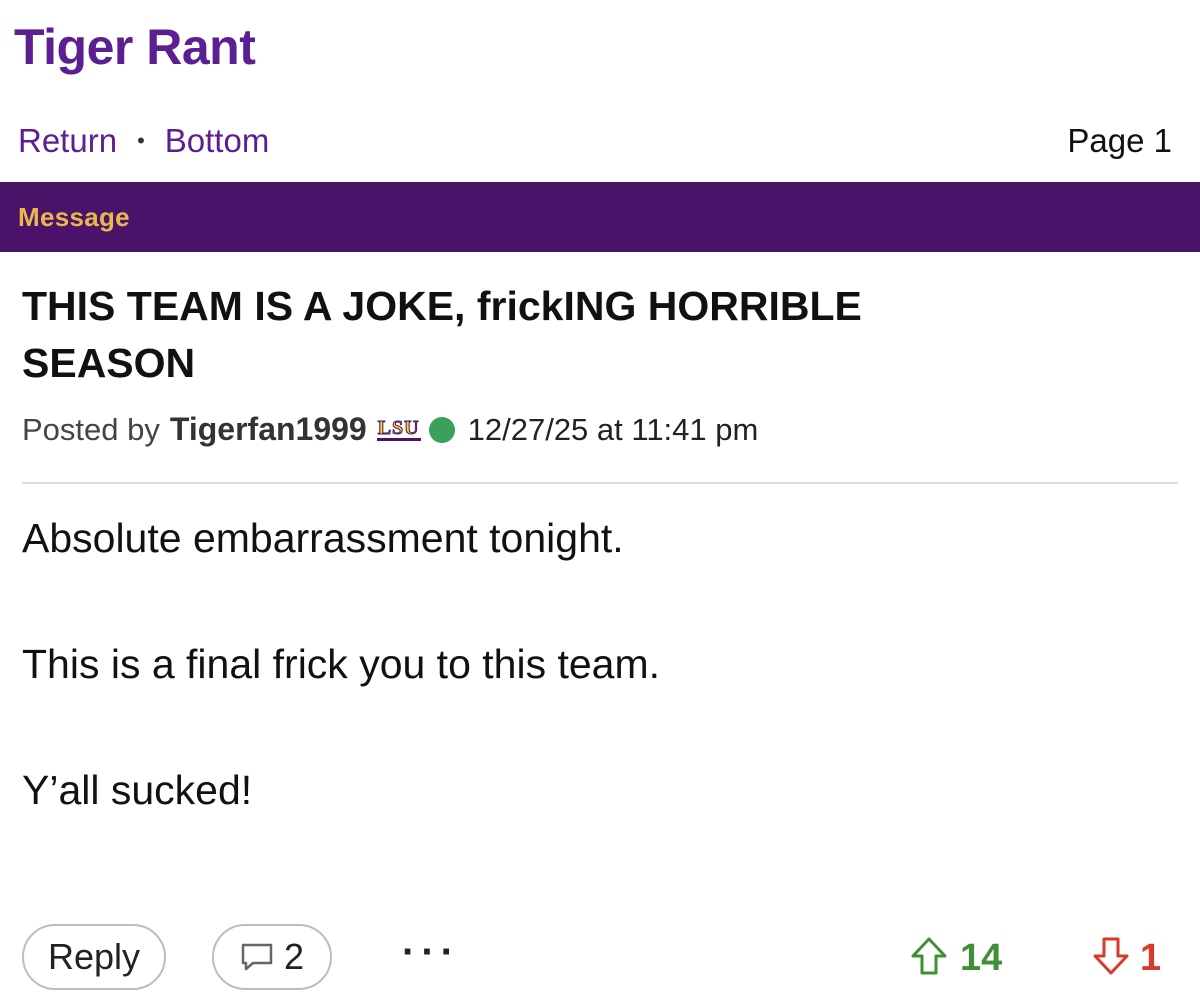 The image size is (1200, 996). Describe the element at coordinates (1119, 140) in the screenshot. I see `page-indicator: Page 1` at that location.